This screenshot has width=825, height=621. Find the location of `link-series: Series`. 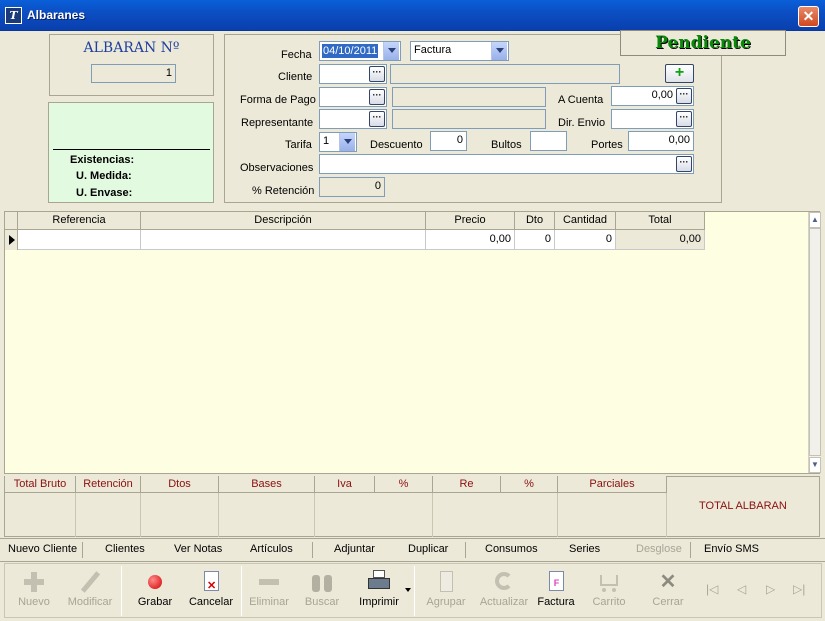

link-series: Series is located at coordinates (584, 549).